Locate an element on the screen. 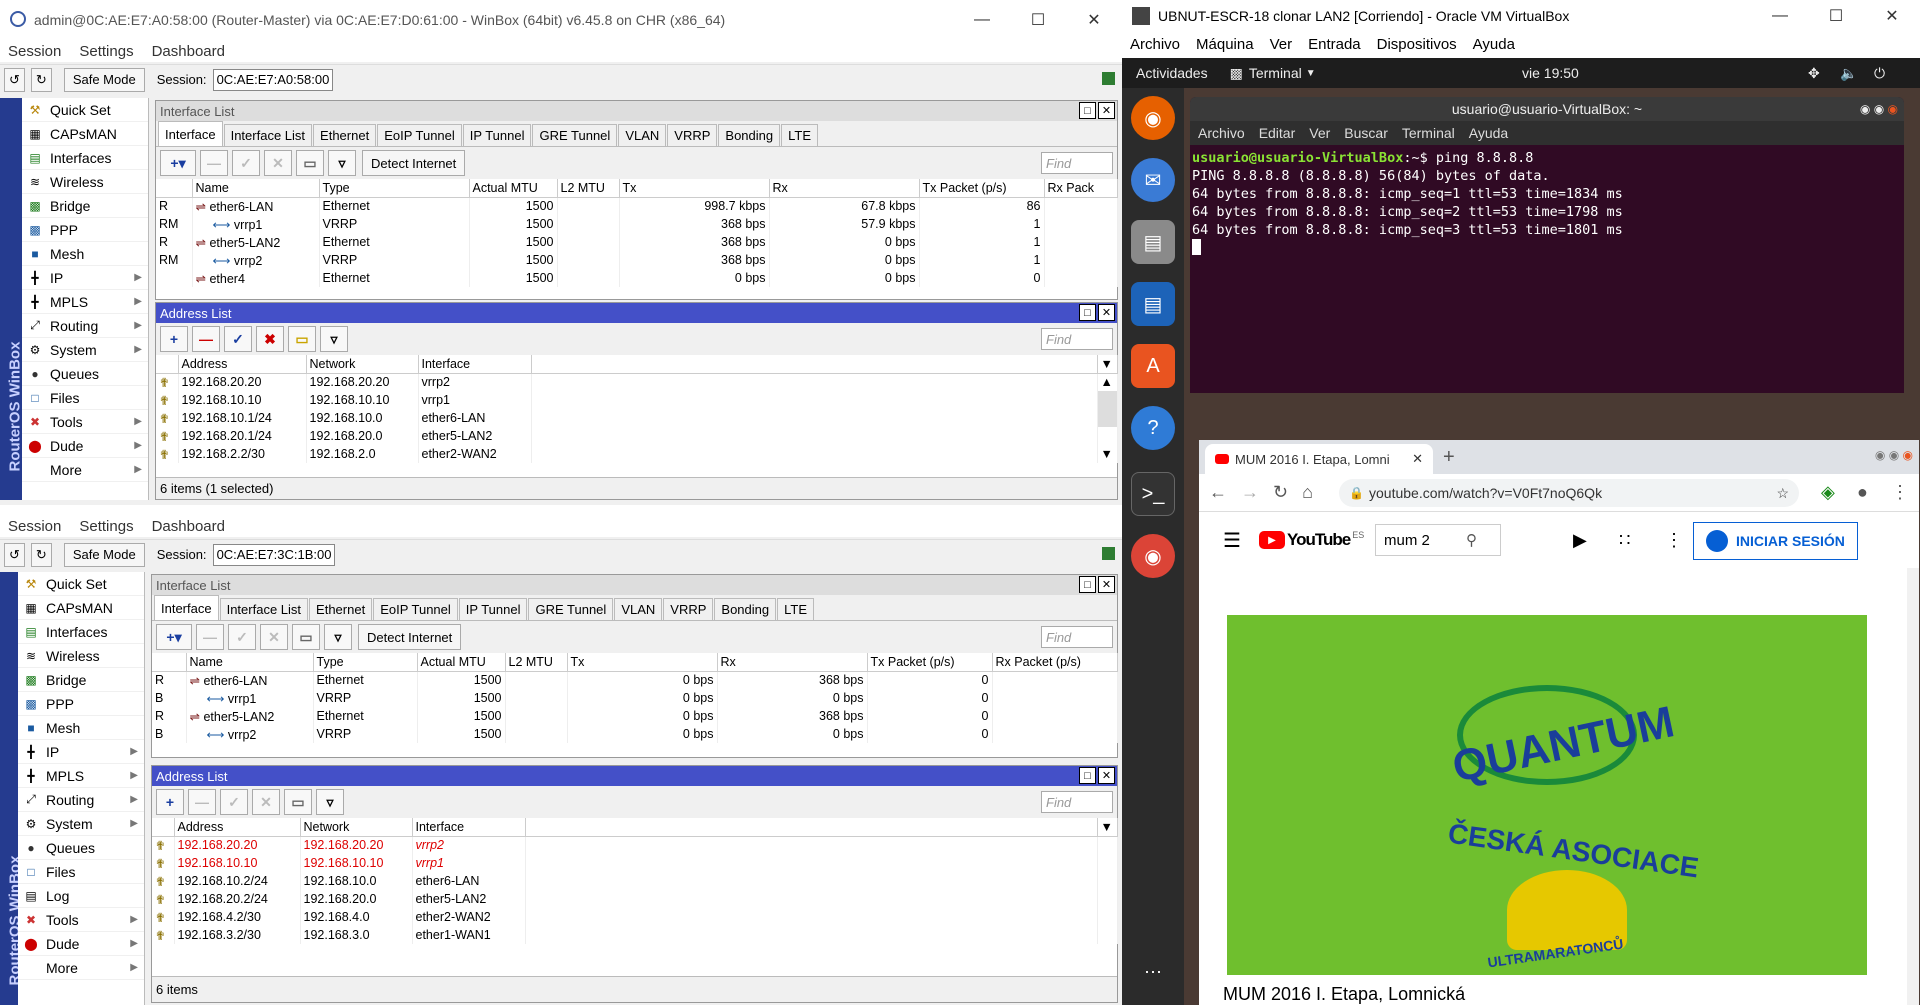 Image resolution: width=1920 pixels, height=1005 pixels. undo-button: ↺ is located at coordinates (14, 79).